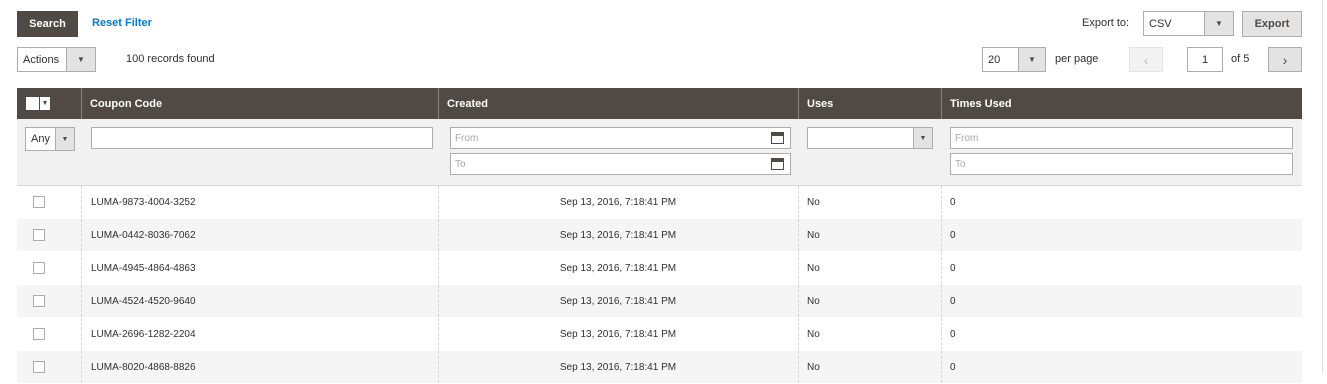  I want to click on mass-select-checkbox: ▼, so click(38, 103).